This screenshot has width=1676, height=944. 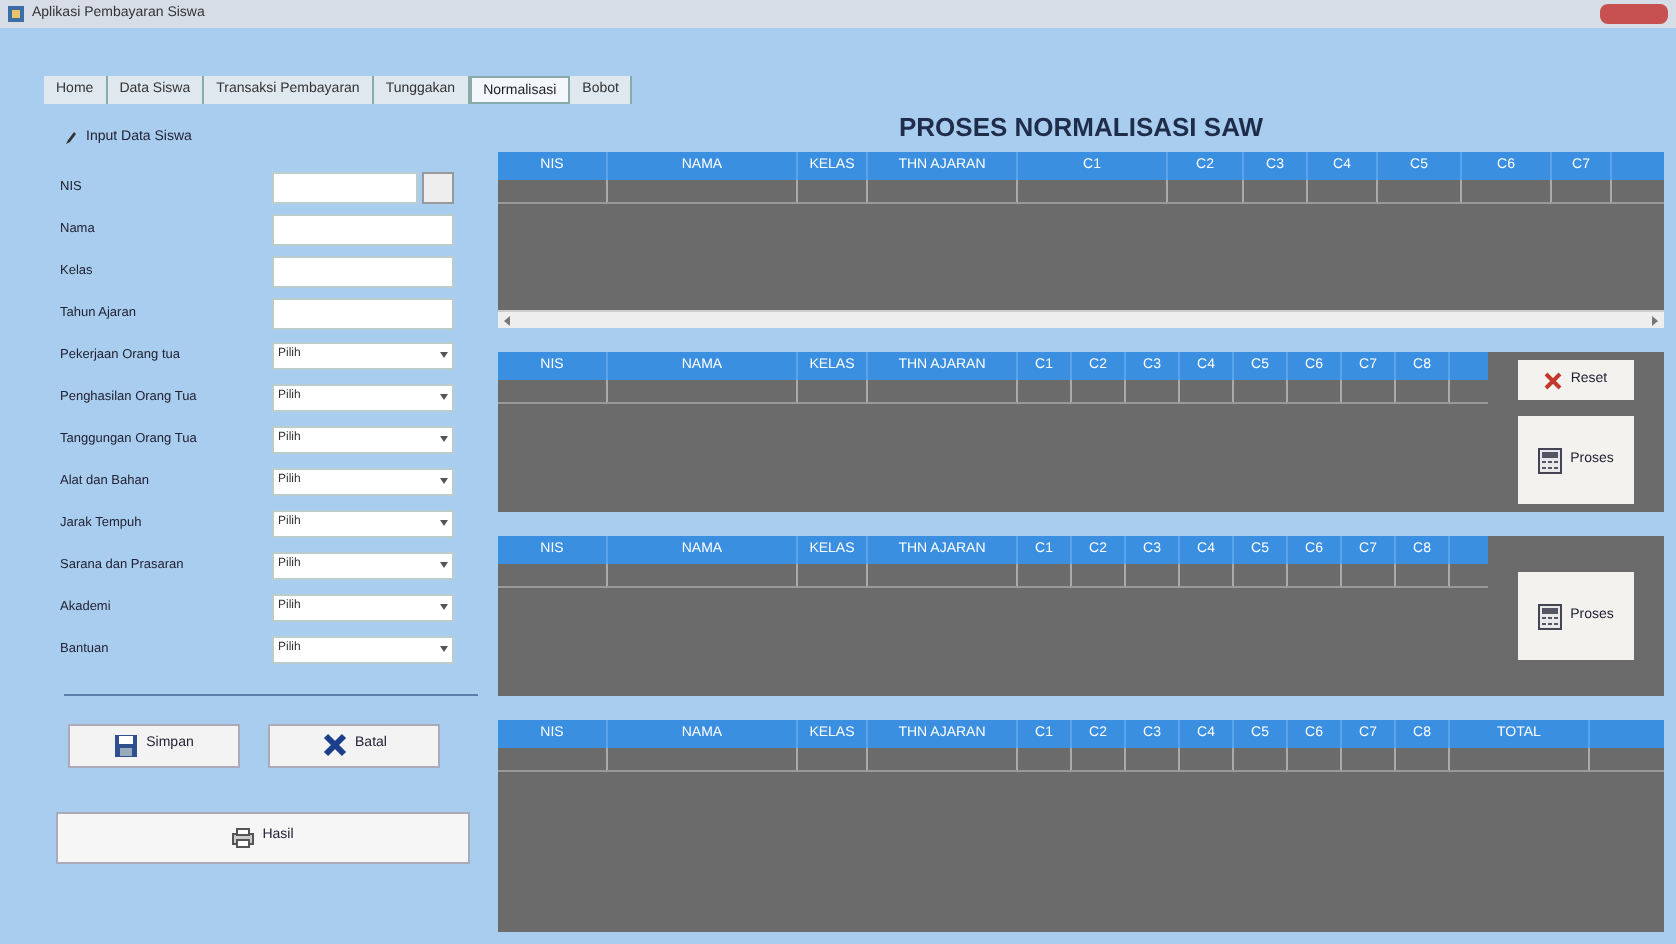 I want to click on horizontal-scrollbar, so click(x=1081, y=319).